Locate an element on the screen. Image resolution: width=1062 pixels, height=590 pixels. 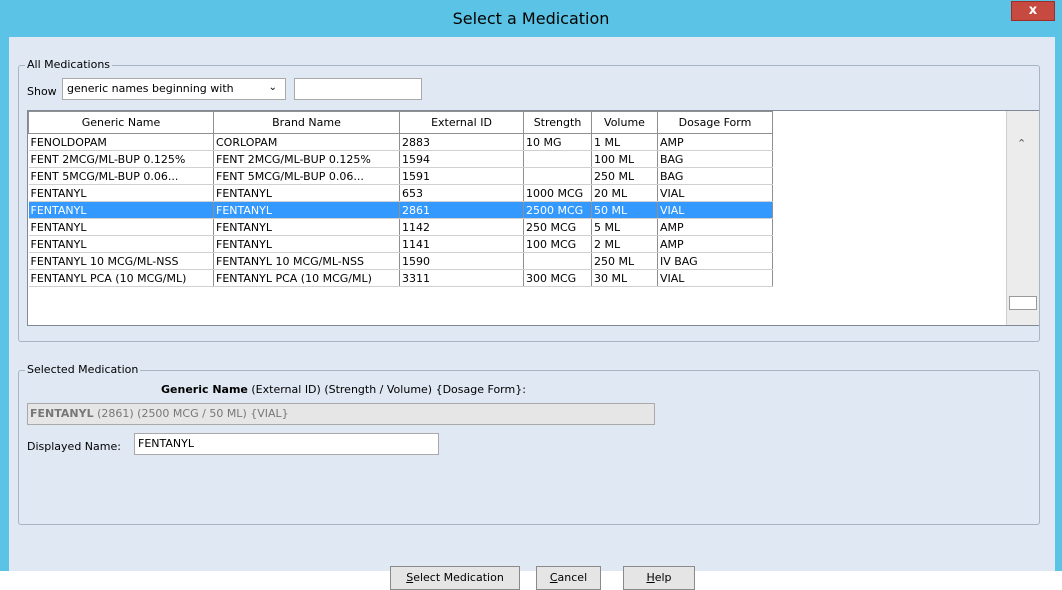
column-header-dosage-form: Dosage Form is located at coordinates (715, 122).